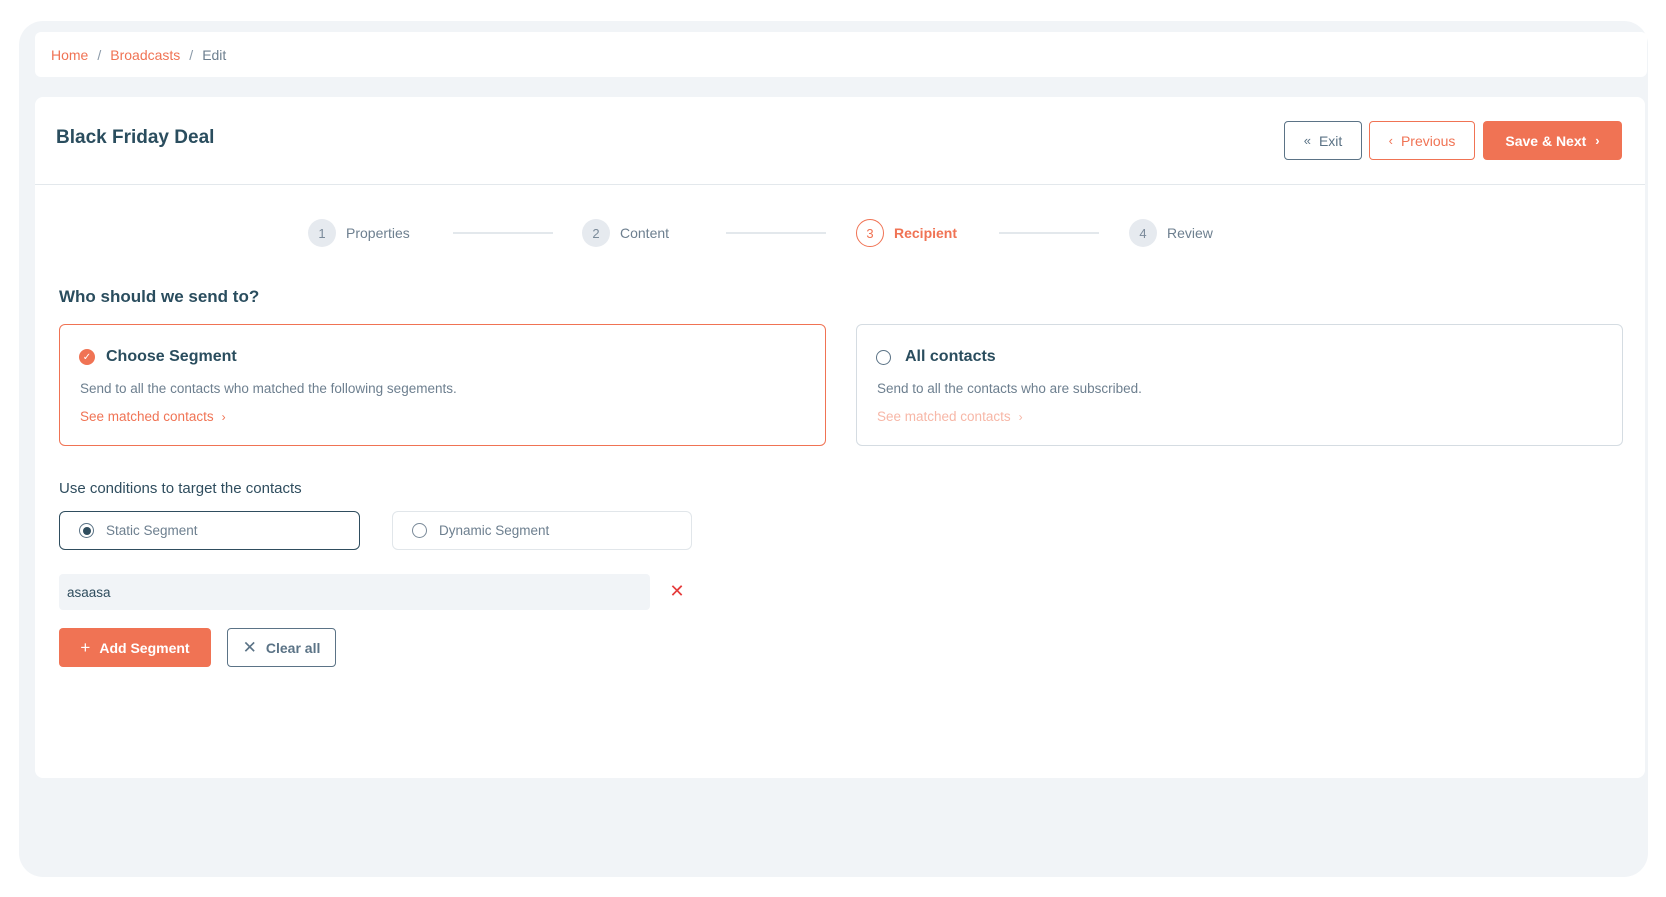 The height and width of the screenshot is (897, 1666). What do you see at coordinates (1390, 140) in the screenshot?
I see `chevron-left-icon: ‹` at bounding box center [1390, 140].